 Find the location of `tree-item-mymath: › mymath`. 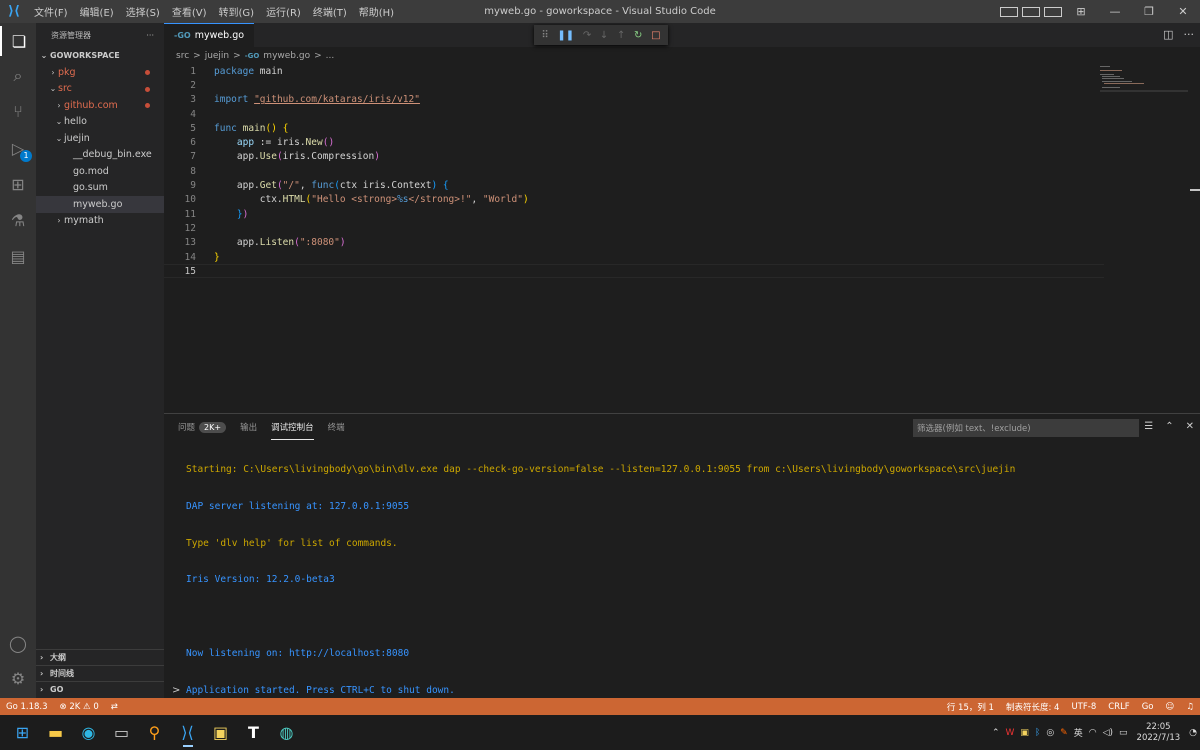

tree-item-mymath: › mymath is located at coordinates (100, 221).